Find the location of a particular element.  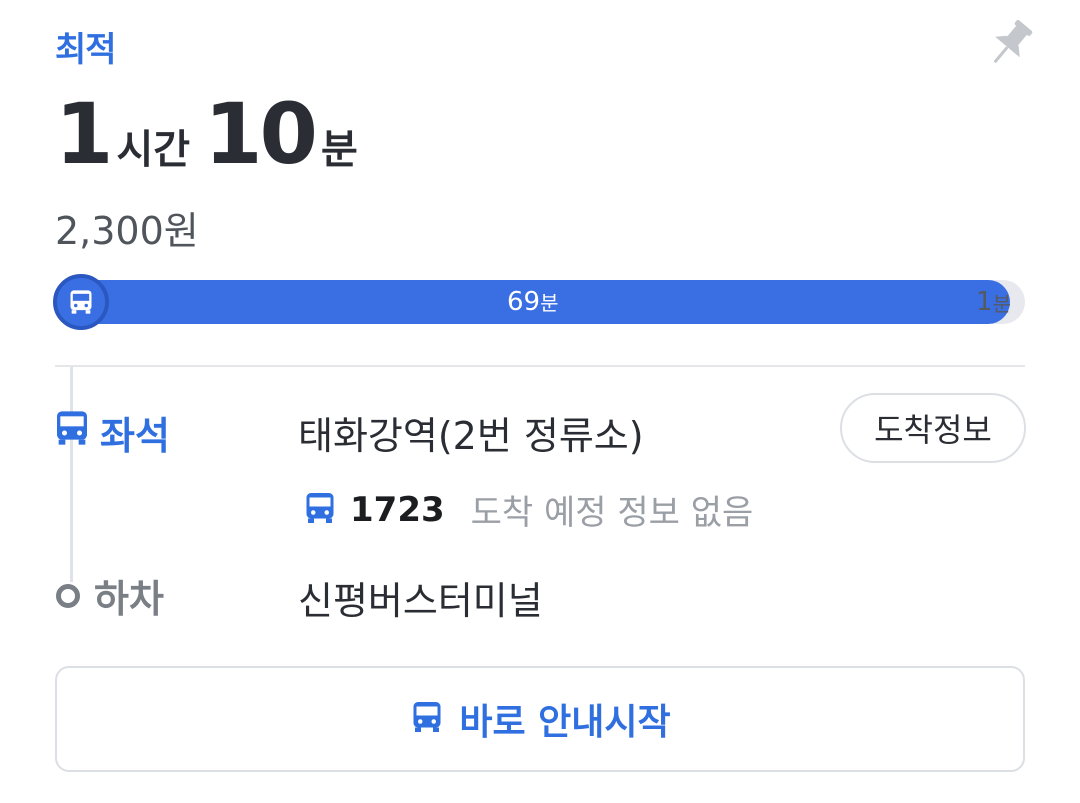

start-navigation-button: 바로 안내시작 is located at coordinates (540, 719).